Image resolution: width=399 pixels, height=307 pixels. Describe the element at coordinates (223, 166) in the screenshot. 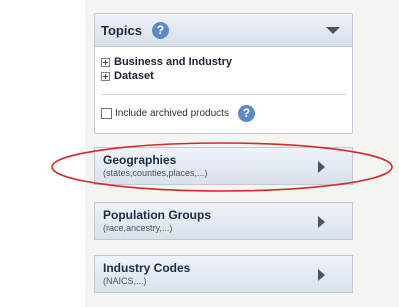

I see `geographies-card: Geographies (states,counties,places,...)` at that location.